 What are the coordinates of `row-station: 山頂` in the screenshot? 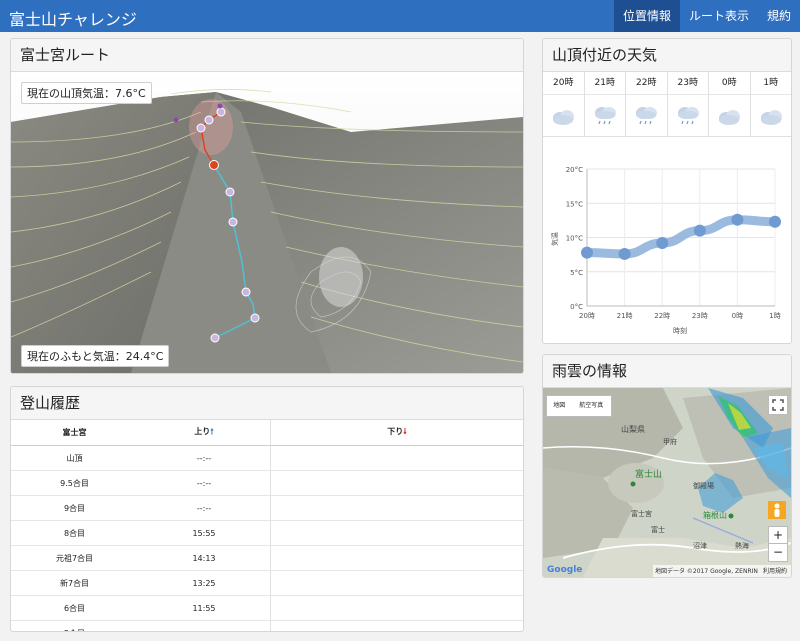 It's located at (74, 458).